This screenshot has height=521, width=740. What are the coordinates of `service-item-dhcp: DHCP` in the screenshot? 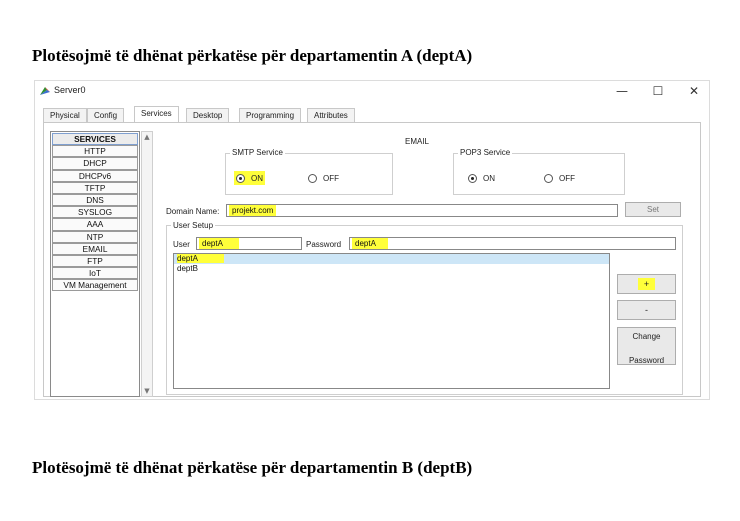 It's located at (95, 163).